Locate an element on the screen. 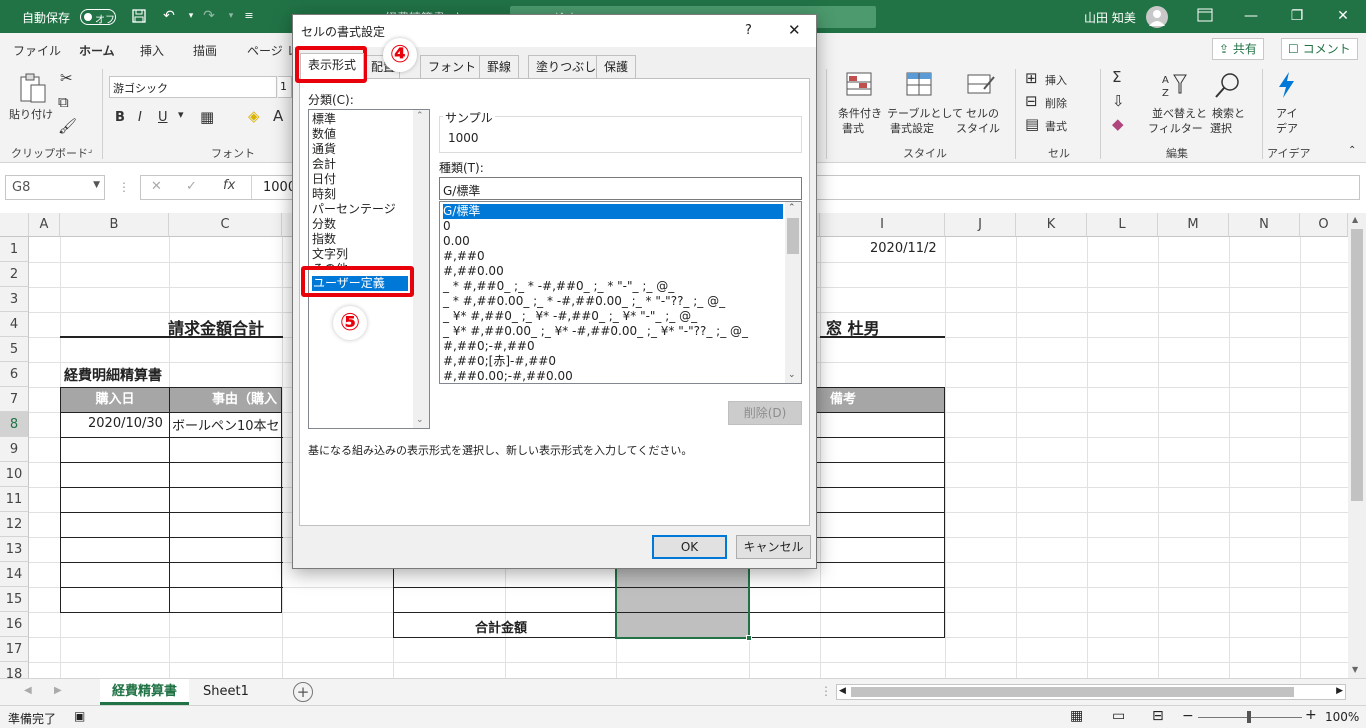 The height and width of the screenshot is (728, 1366). font-name-select: 游ゴシック is located at coordinates (193, 87).